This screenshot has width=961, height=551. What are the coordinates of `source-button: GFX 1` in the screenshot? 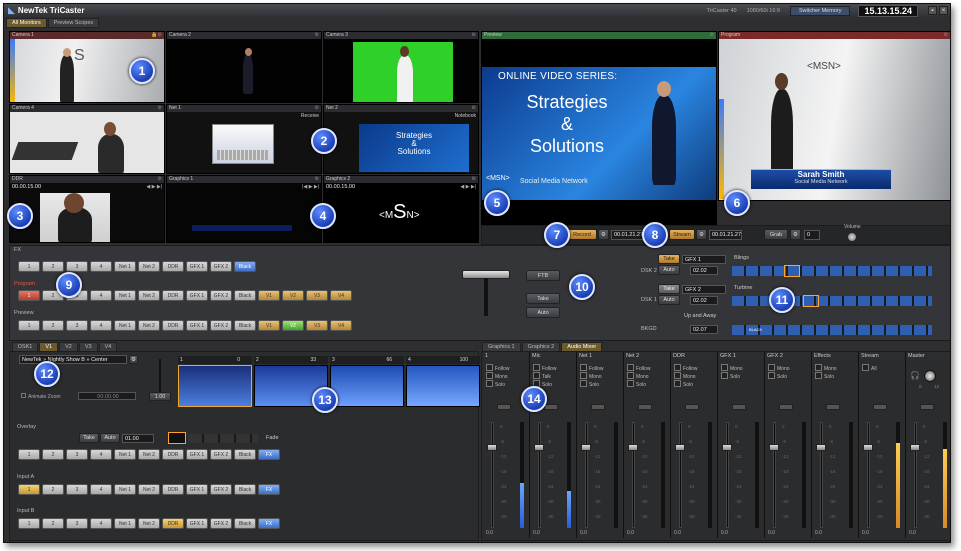 It's located at (197, 454).